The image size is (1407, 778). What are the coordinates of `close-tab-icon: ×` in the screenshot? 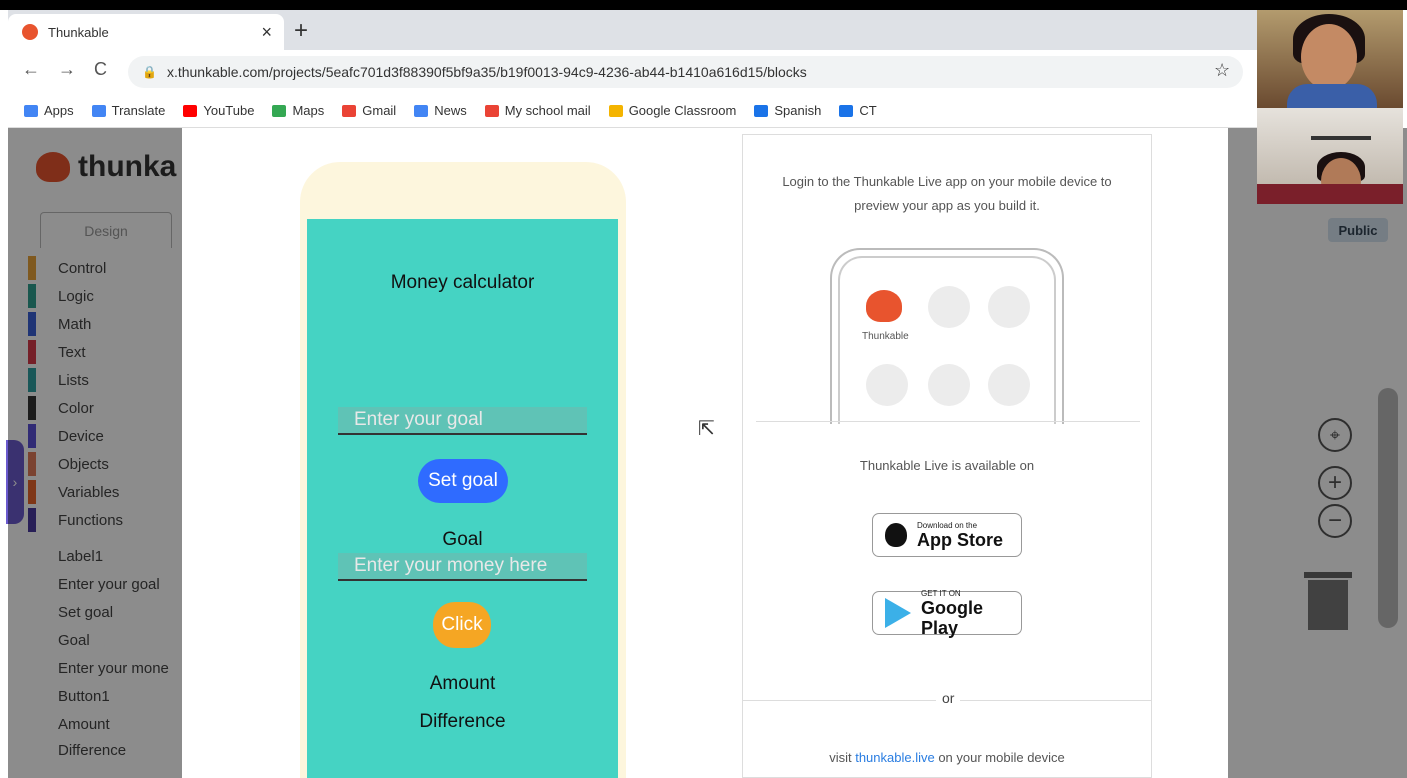 It's located at (266, 32).